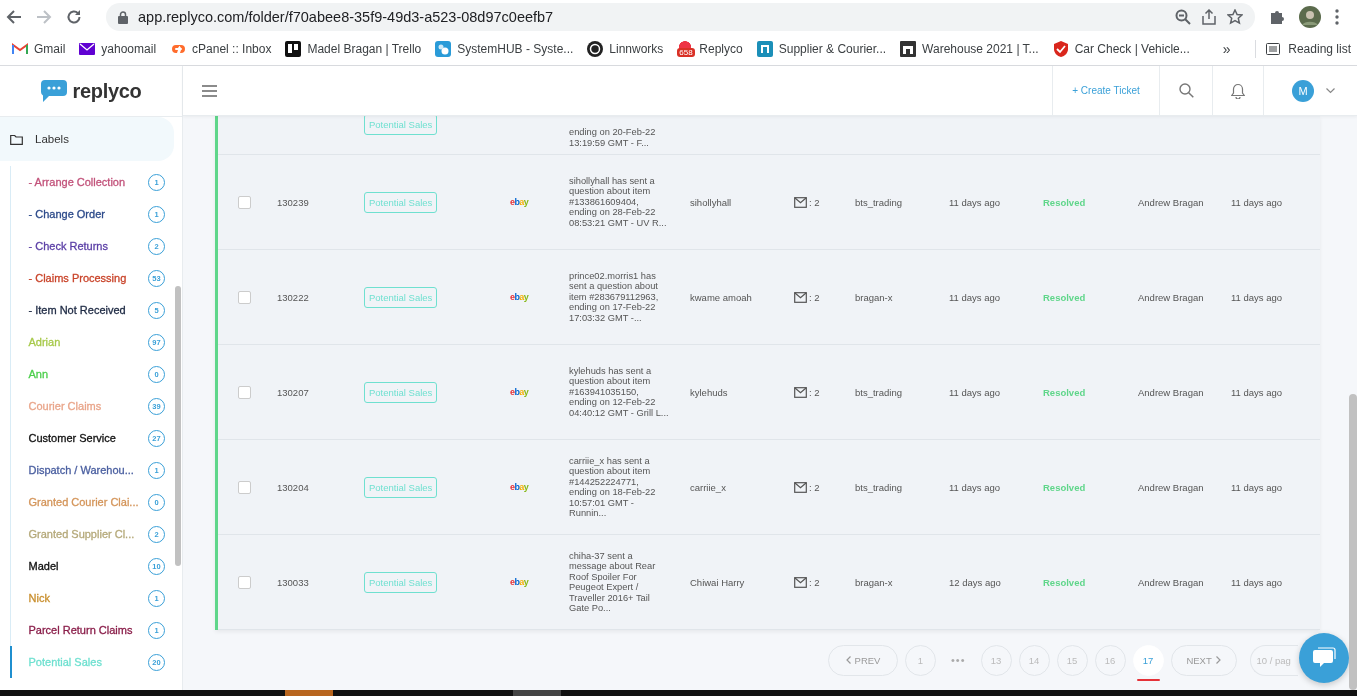  Describe the element at coordinates (123, 17) in the screenshot. I see `lock-icon` at that location.